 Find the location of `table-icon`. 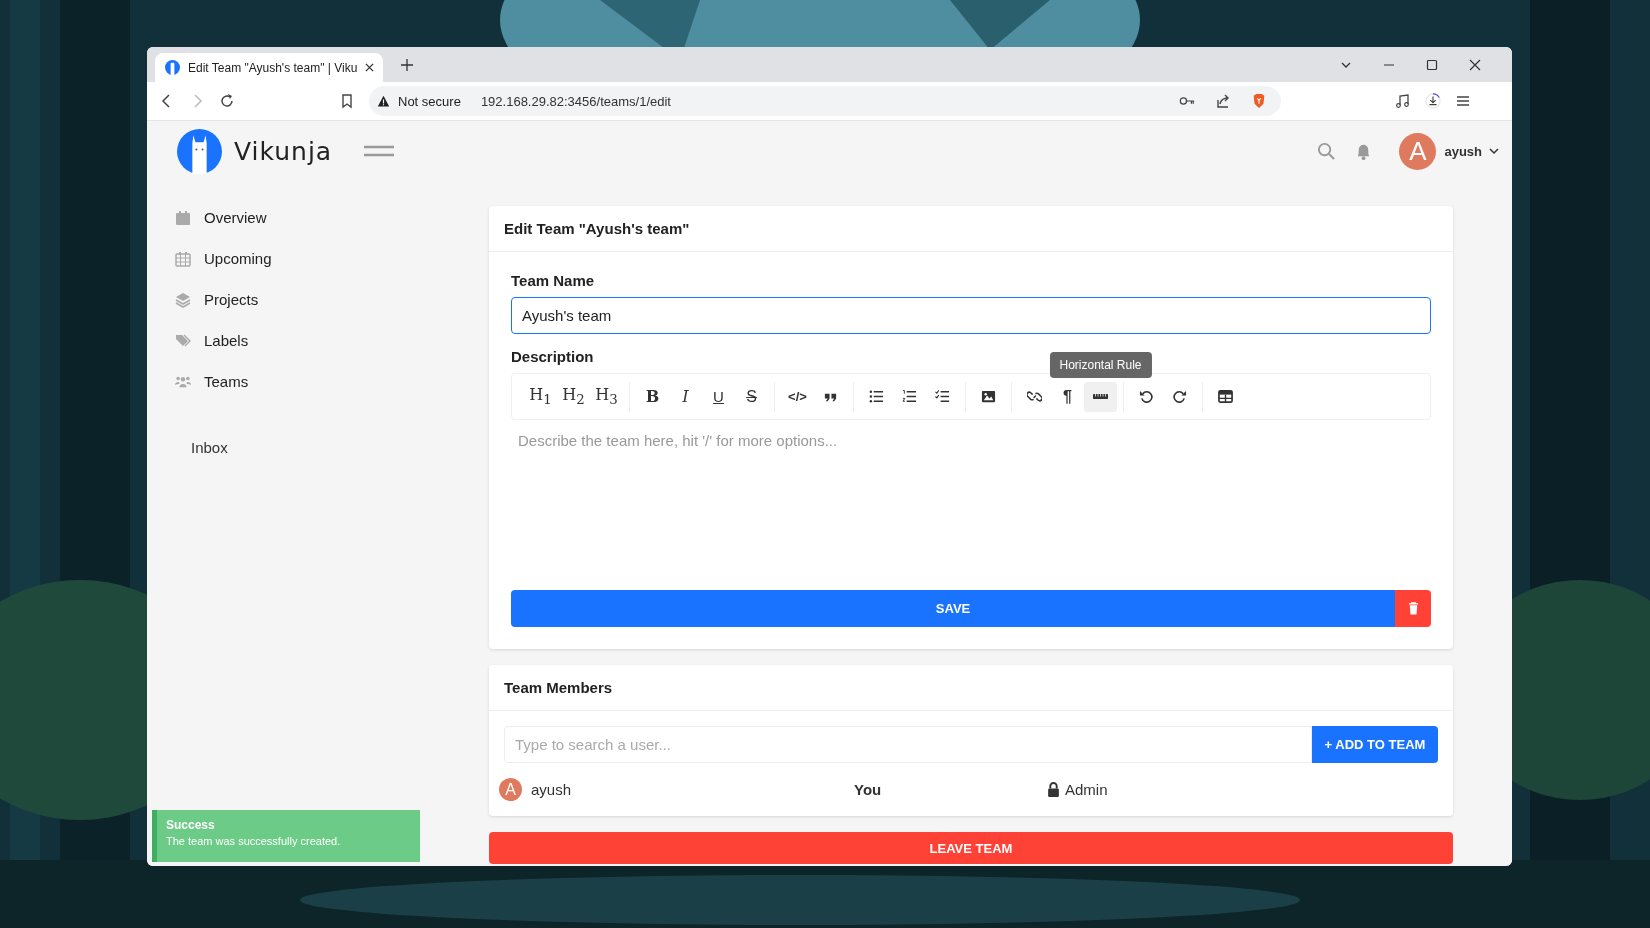

table-icon is located at coordinates (1225, 396).